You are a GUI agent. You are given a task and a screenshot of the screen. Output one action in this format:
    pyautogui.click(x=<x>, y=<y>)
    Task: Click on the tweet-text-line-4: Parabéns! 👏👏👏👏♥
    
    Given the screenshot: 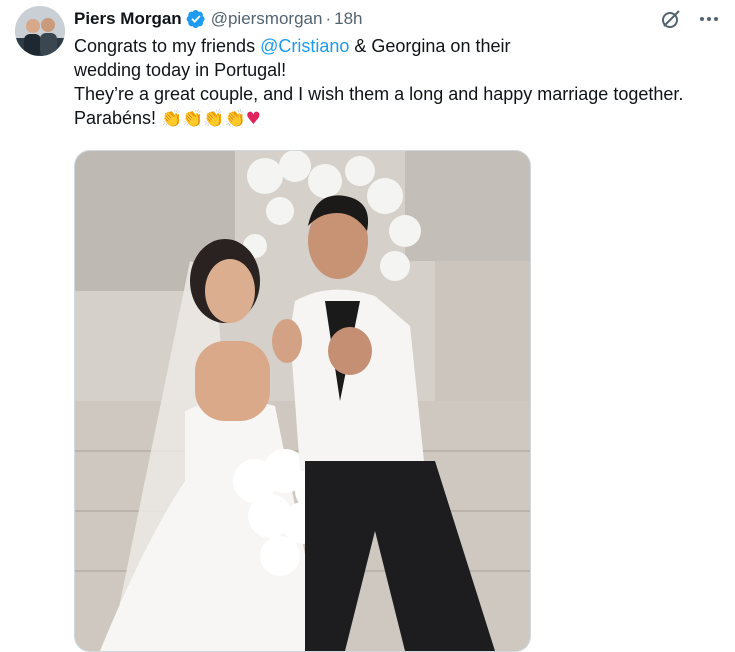 What is the action you would take?
    pyautogui.click(x=399, y=118)
    